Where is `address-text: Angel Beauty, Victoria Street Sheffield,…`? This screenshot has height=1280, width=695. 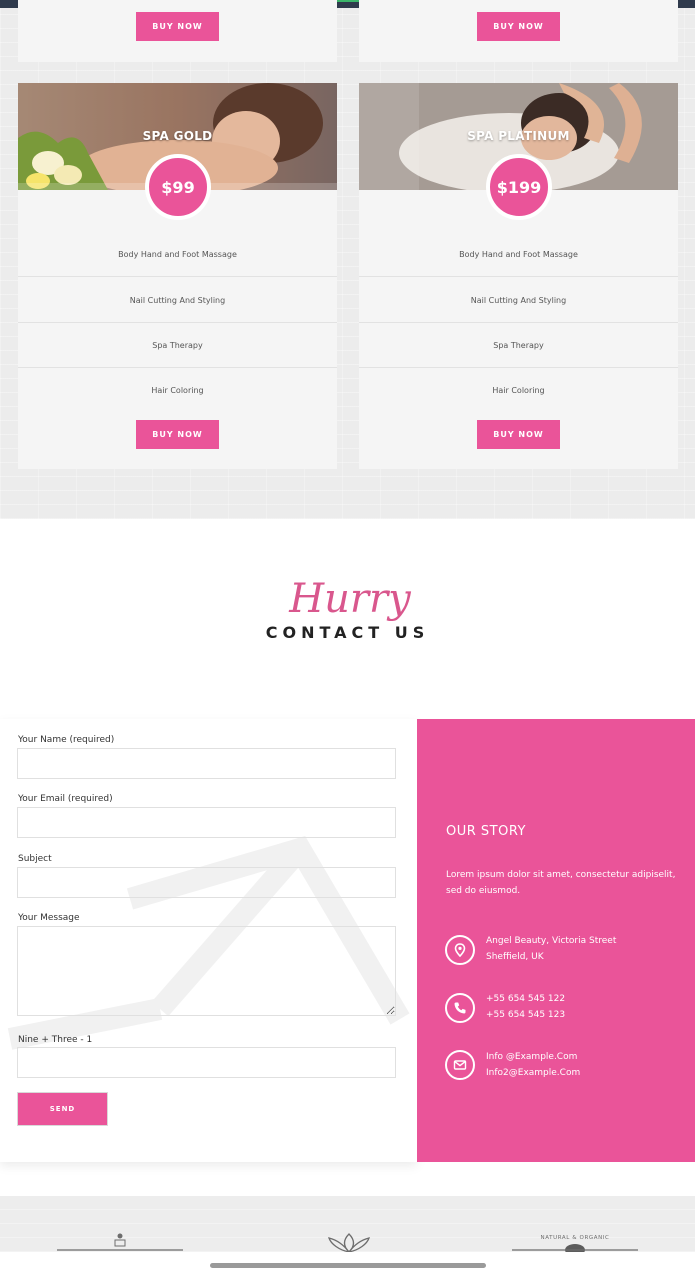
address-text: Angel Beauty, Victoria Street Sheffield,… is located at coordinates (586, 949).